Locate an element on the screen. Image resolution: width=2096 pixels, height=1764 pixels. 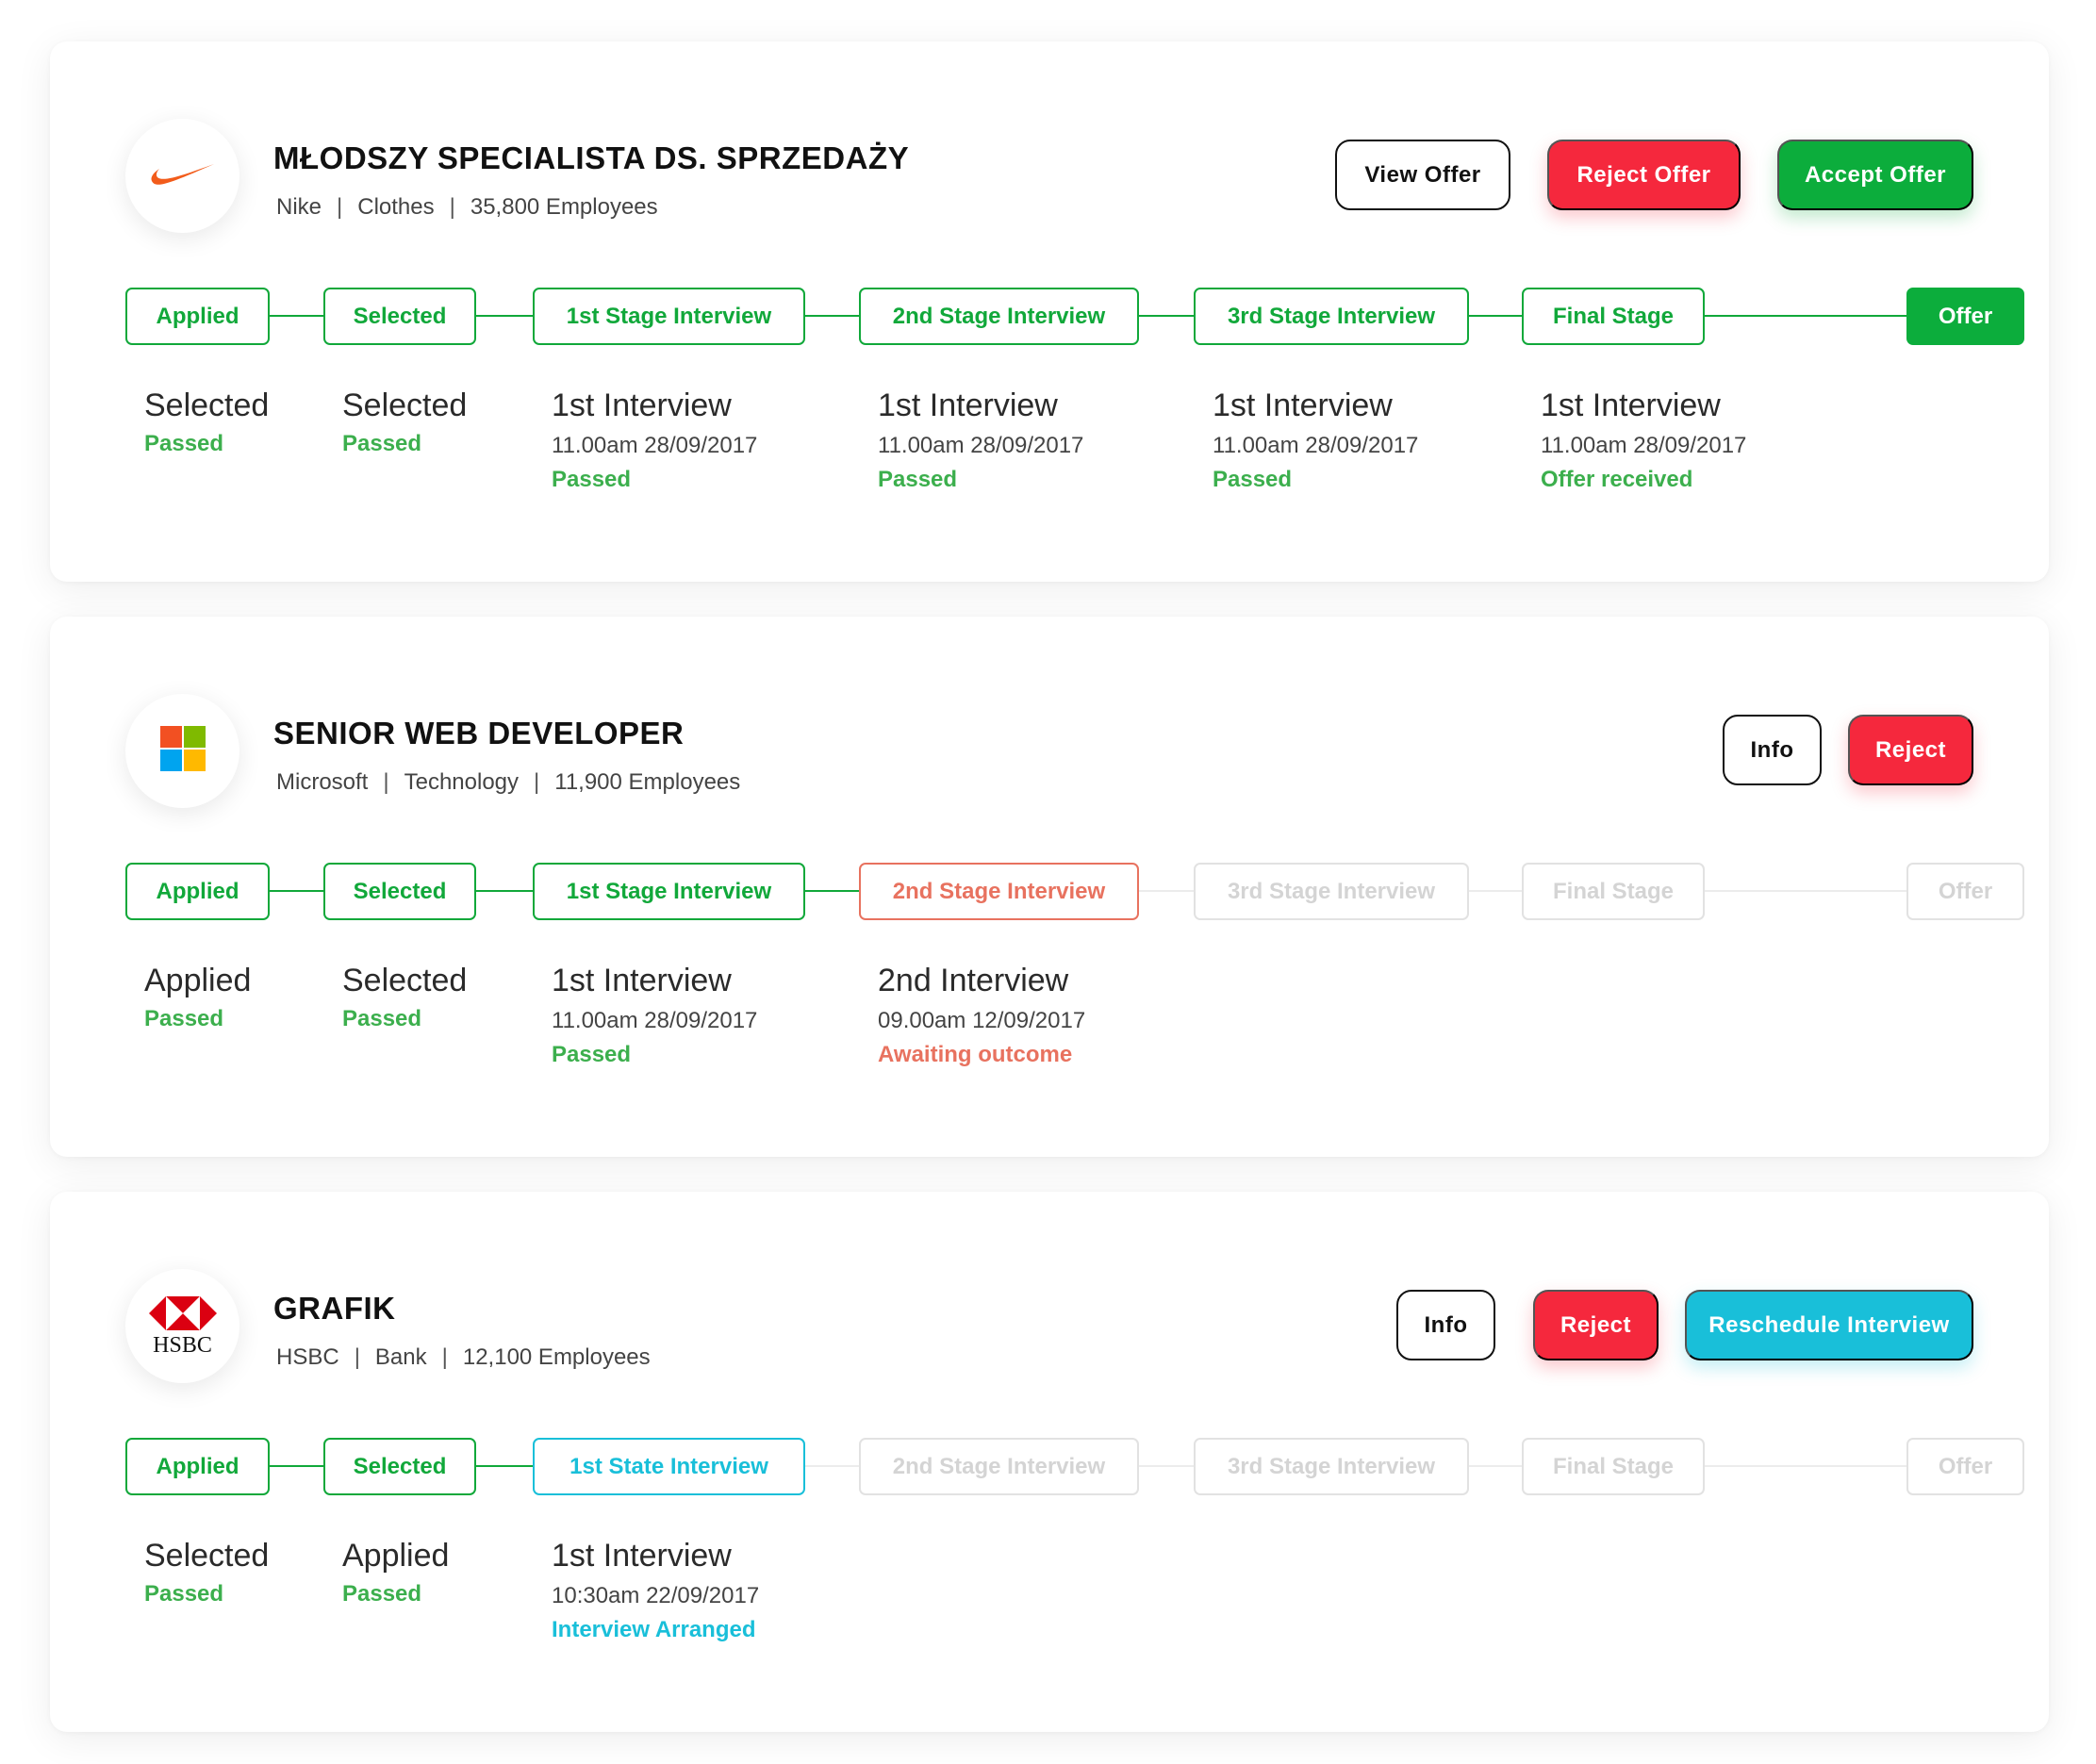
company-employees: 11,900 Employees is located at coordinates (647, 782).